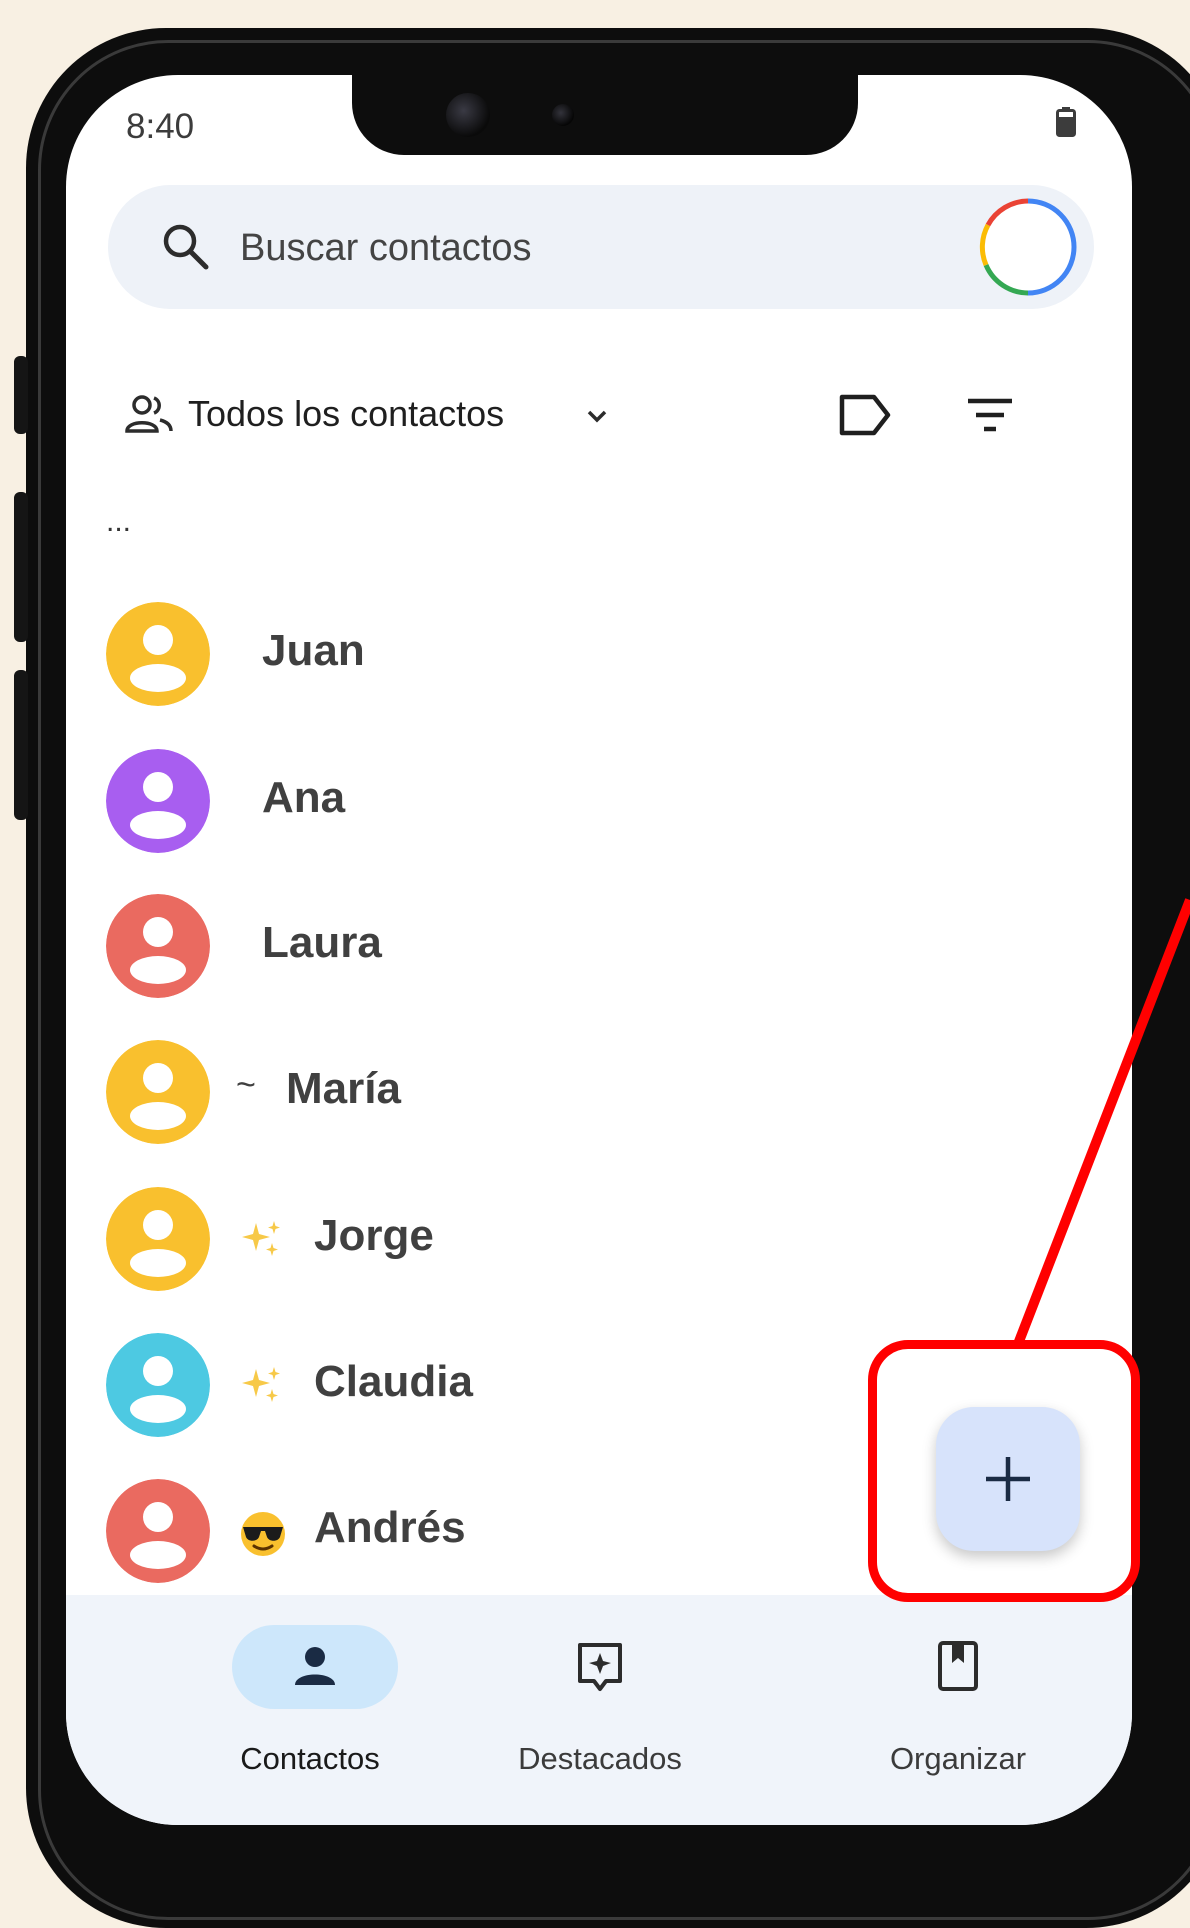 The width and height of the screenshot is (1190, 1928). What do you see at coordinates (315, 1667) in the screenshot?
I see `person-icon` at bounding box center [315, 1667].